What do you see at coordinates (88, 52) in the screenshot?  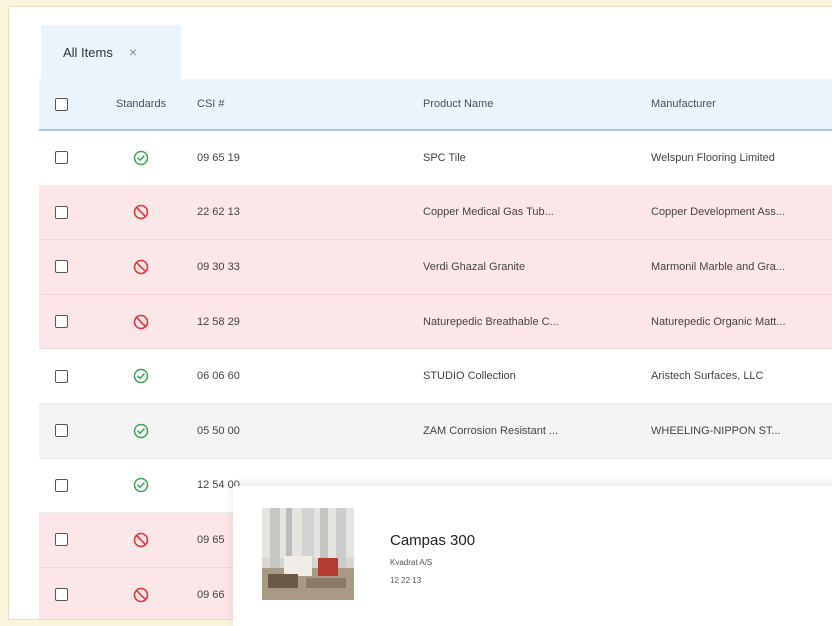 I see `tab-label: All Items` at bounding box center [88, 52].